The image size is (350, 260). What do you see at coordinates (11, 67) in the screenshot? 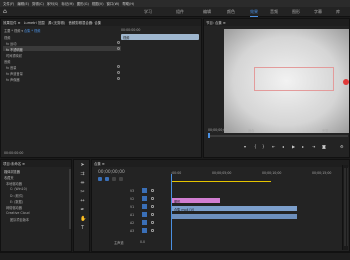
I see `effect-row-volume: fx 音量` at bounding box center [11, 67].